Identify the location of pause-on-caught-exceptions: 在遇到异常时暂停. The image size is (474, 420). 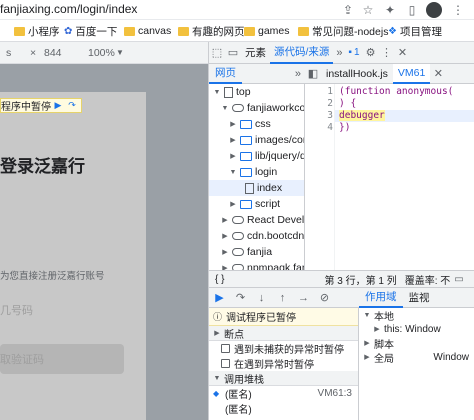
(283, 363).